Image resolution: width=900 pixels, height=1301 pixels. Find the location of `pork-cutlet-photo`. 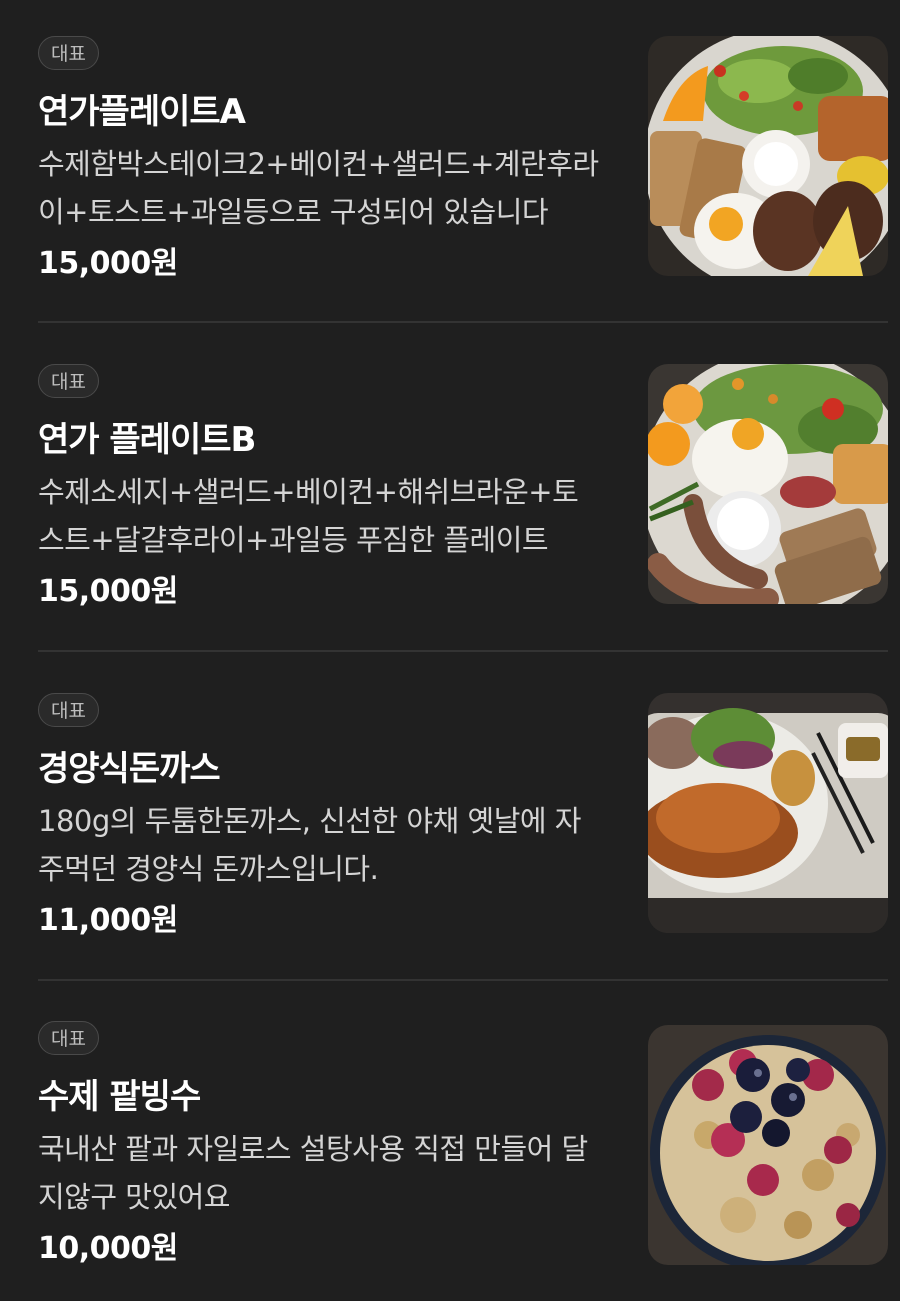

pork-cutlet-photo is located at coordinates (768, 813).